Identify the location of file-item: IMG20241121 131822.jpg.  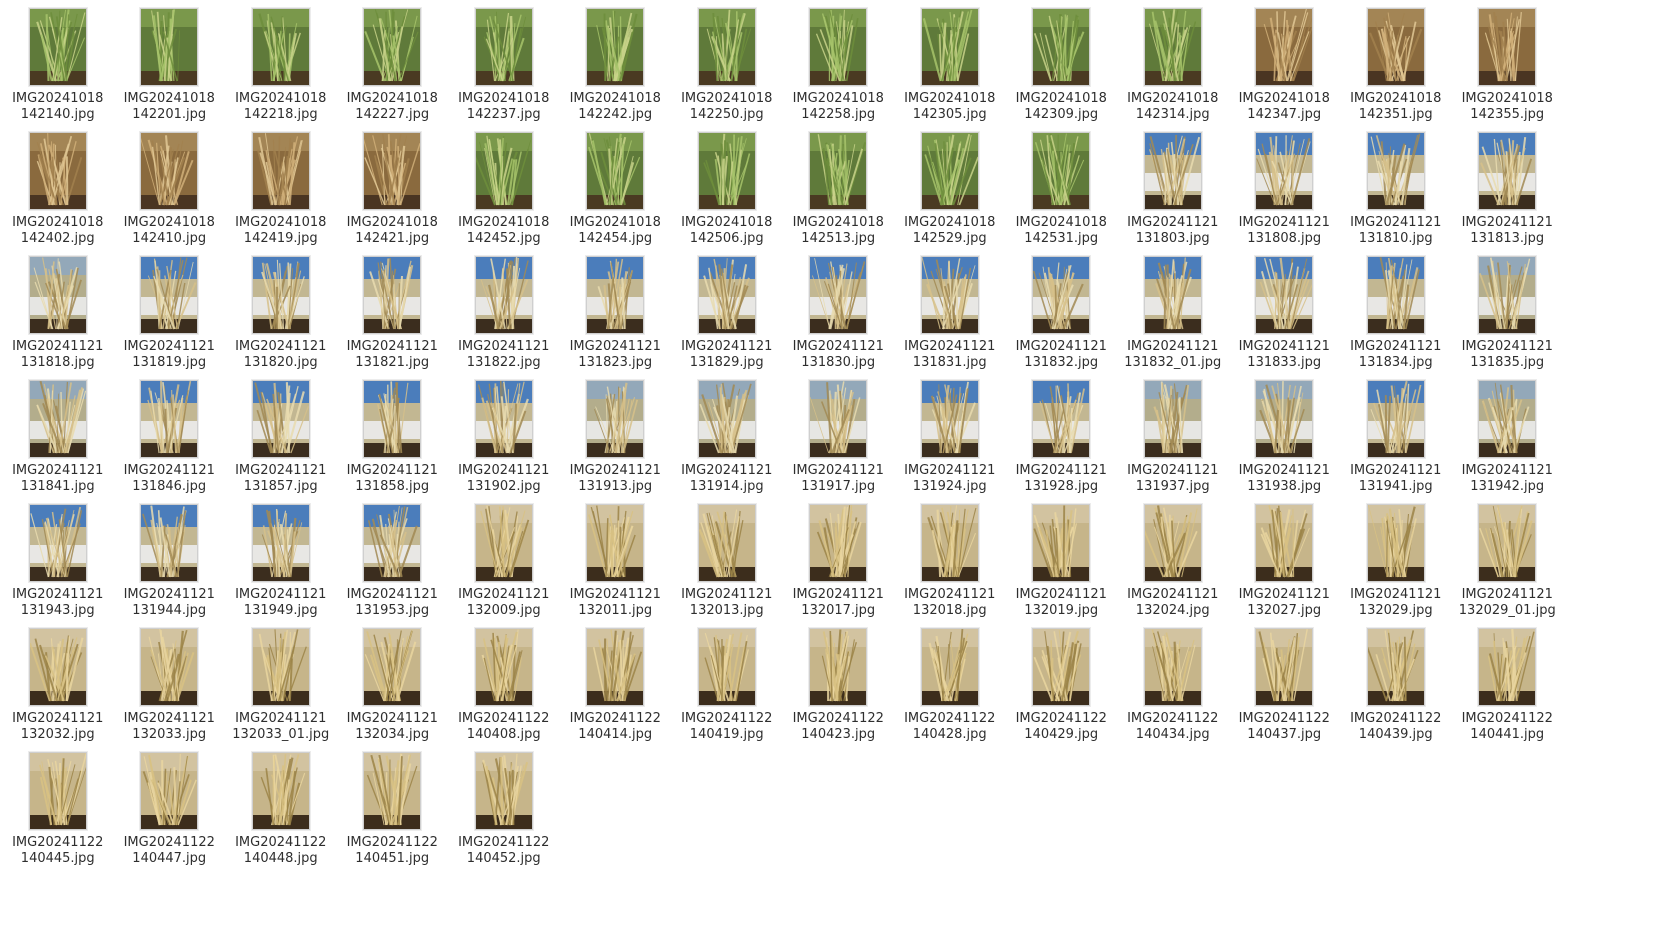
(504, 316).